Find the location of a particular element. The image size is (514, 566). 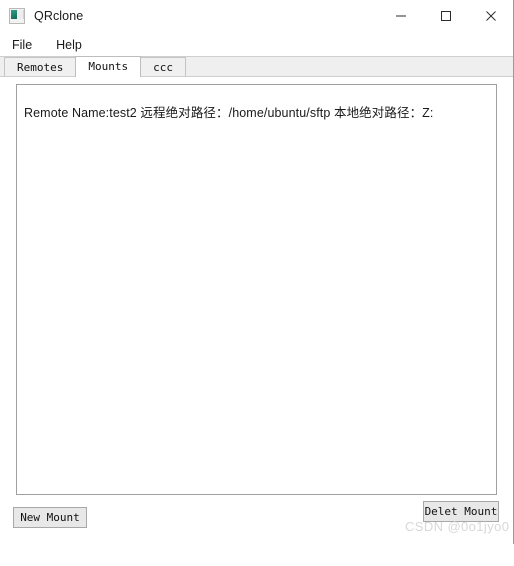

close-icon is located at coordinates (490, 16).